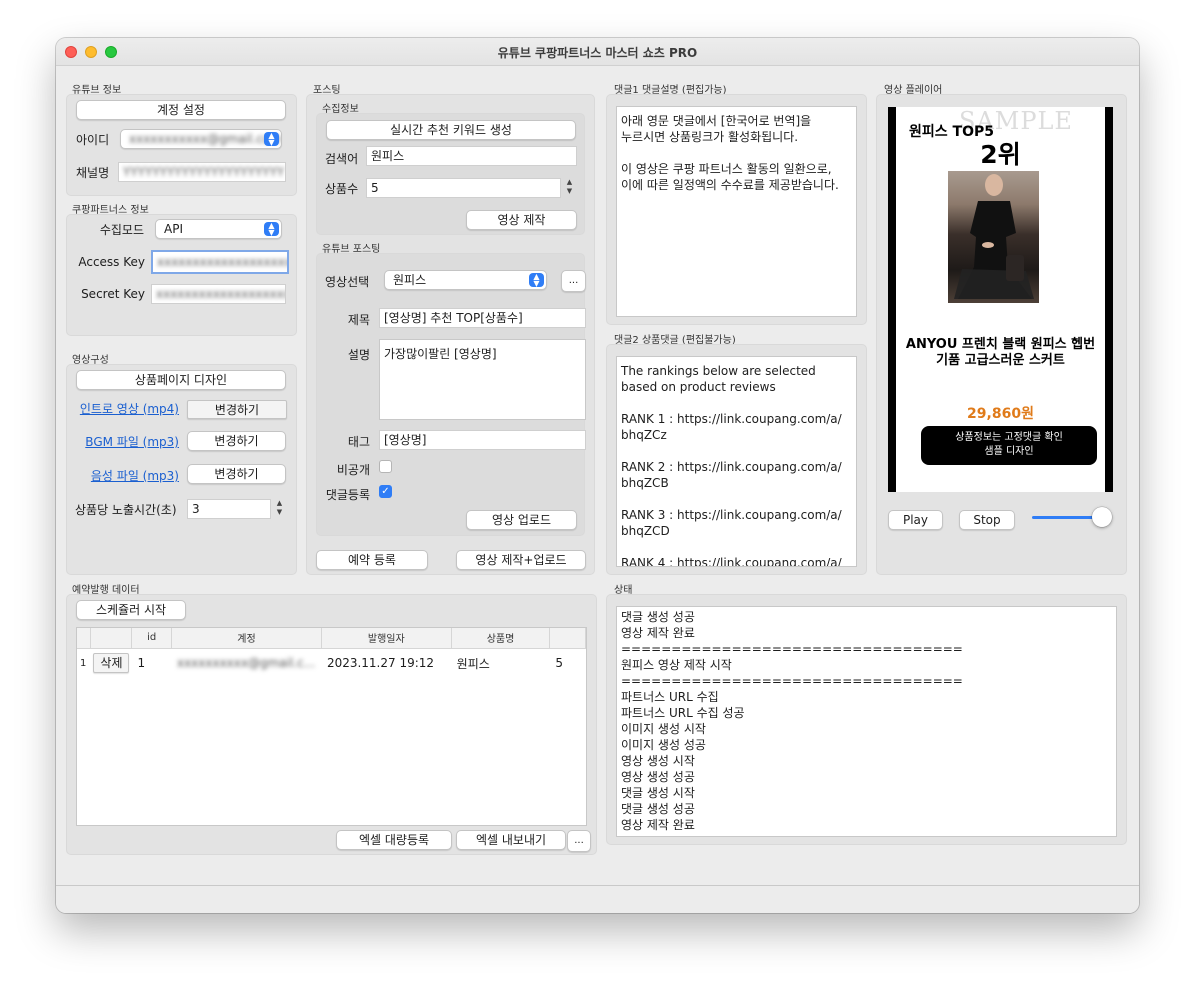  What do you see at coordinates (358, 442) in the screenshot?
I see `tag-label: 태그` at bounding box center [358, 442].